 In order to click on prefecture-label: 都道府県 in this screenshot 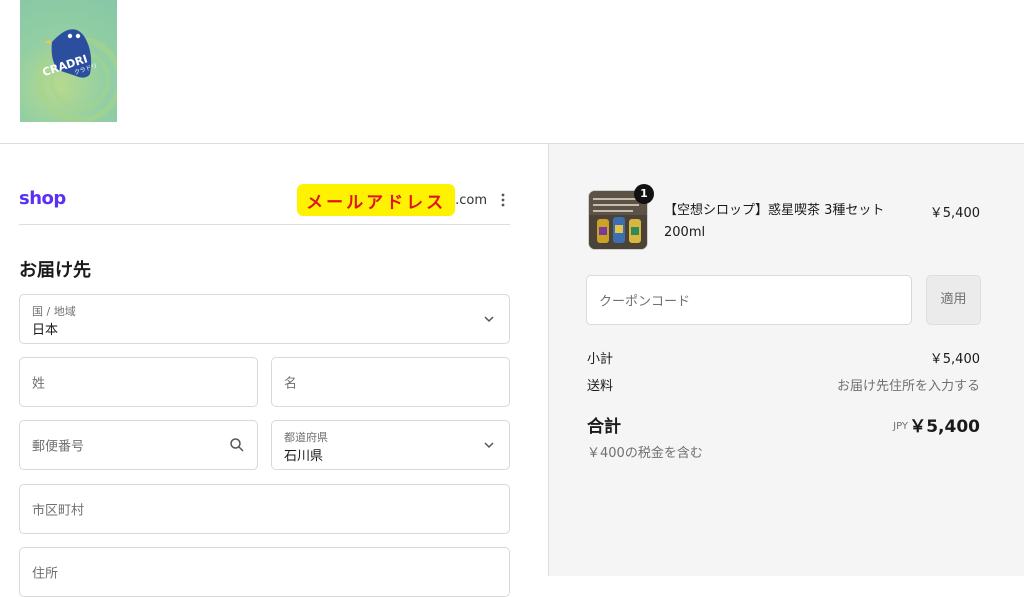, I will do `click(306, 437)`.